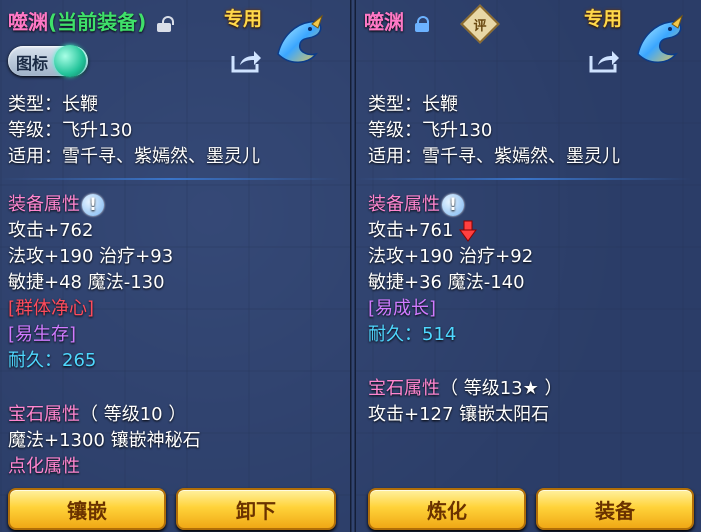 Image resolution: width=701 pixels, height=532 pixels. Describe the element at coordinates (97, 22) in the screenshot. I see `equip-status: (当前装备)` at that location.